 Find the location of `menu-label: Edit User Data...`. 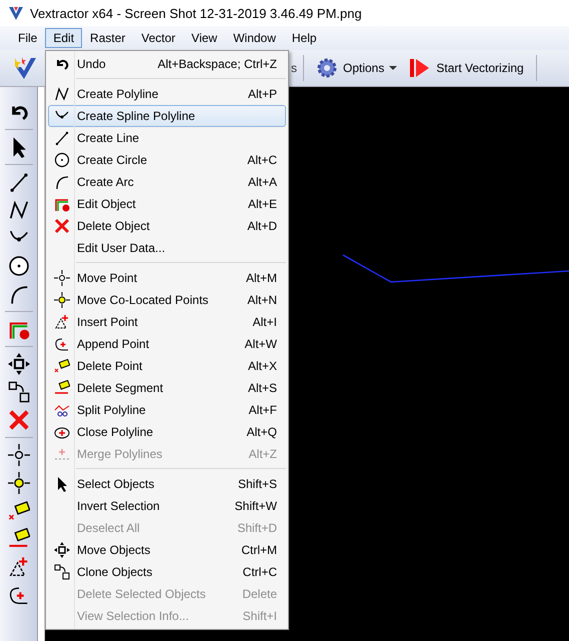

menu-label: Edit User Data... is located at coordinates (121, 248).